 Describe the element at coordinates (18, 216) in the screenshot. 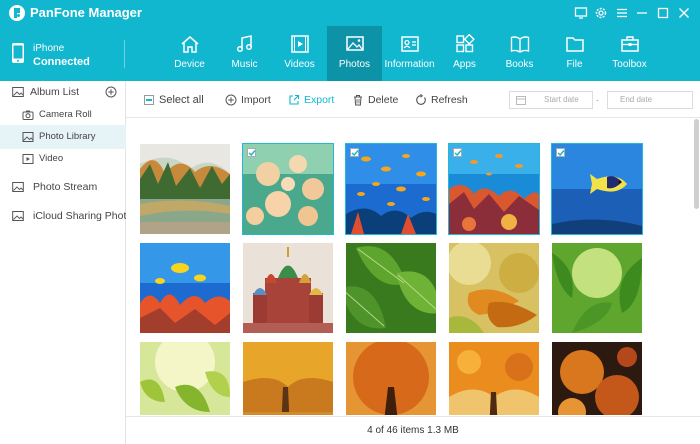

I see `icloud-photo-icon` at that location.